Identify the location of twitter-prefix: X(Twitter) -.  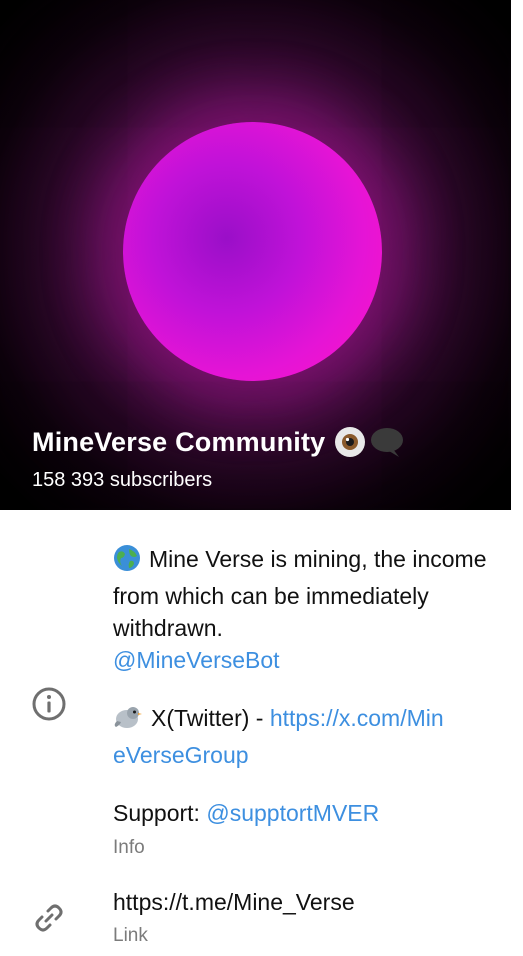
(210, 718).